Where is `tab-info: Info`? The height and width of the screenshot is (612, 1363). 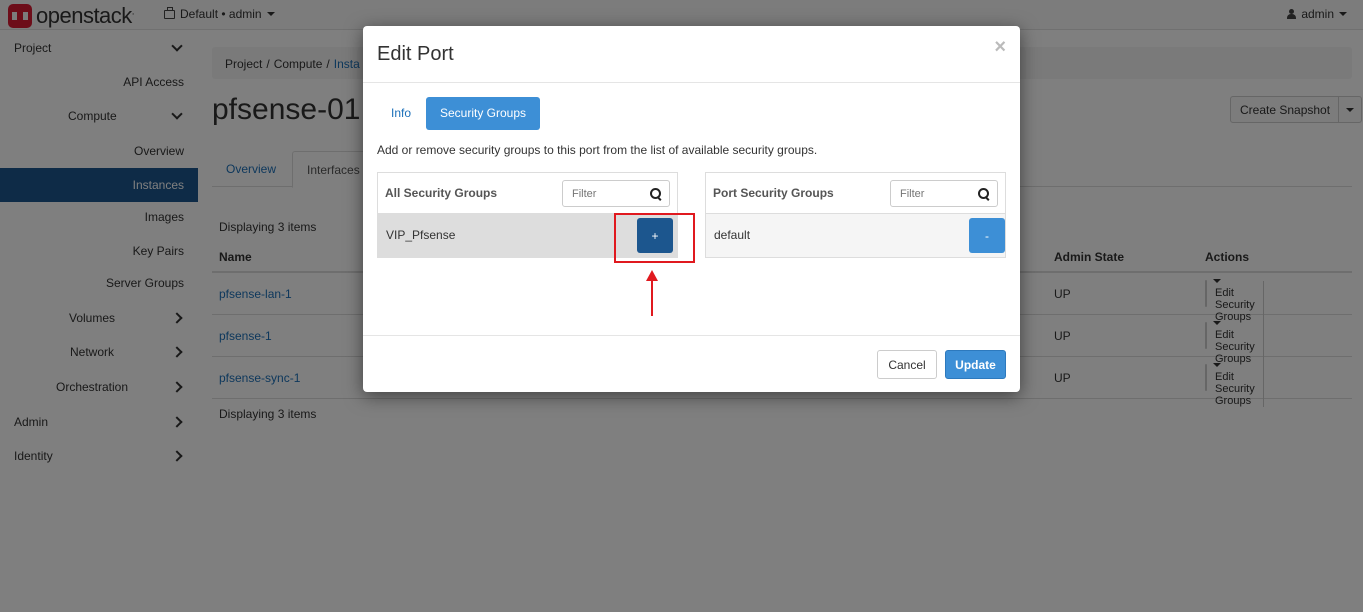 tab-info: Info is located at coordinates (401, 113).